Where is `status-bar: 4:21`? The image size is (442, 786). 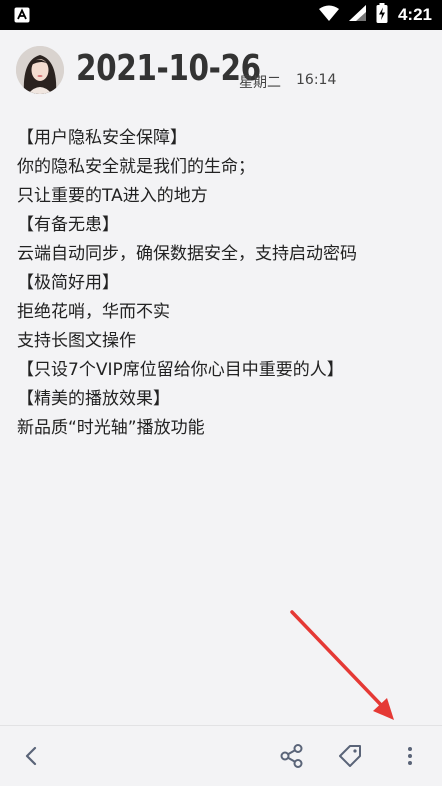 status-bar: 4:21 is located at coordinates (221, 15).